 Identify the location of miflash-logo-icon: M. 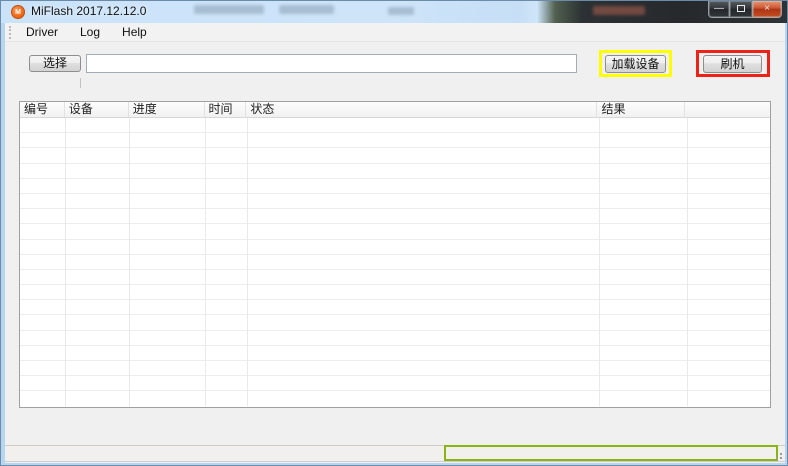
(18, 12).